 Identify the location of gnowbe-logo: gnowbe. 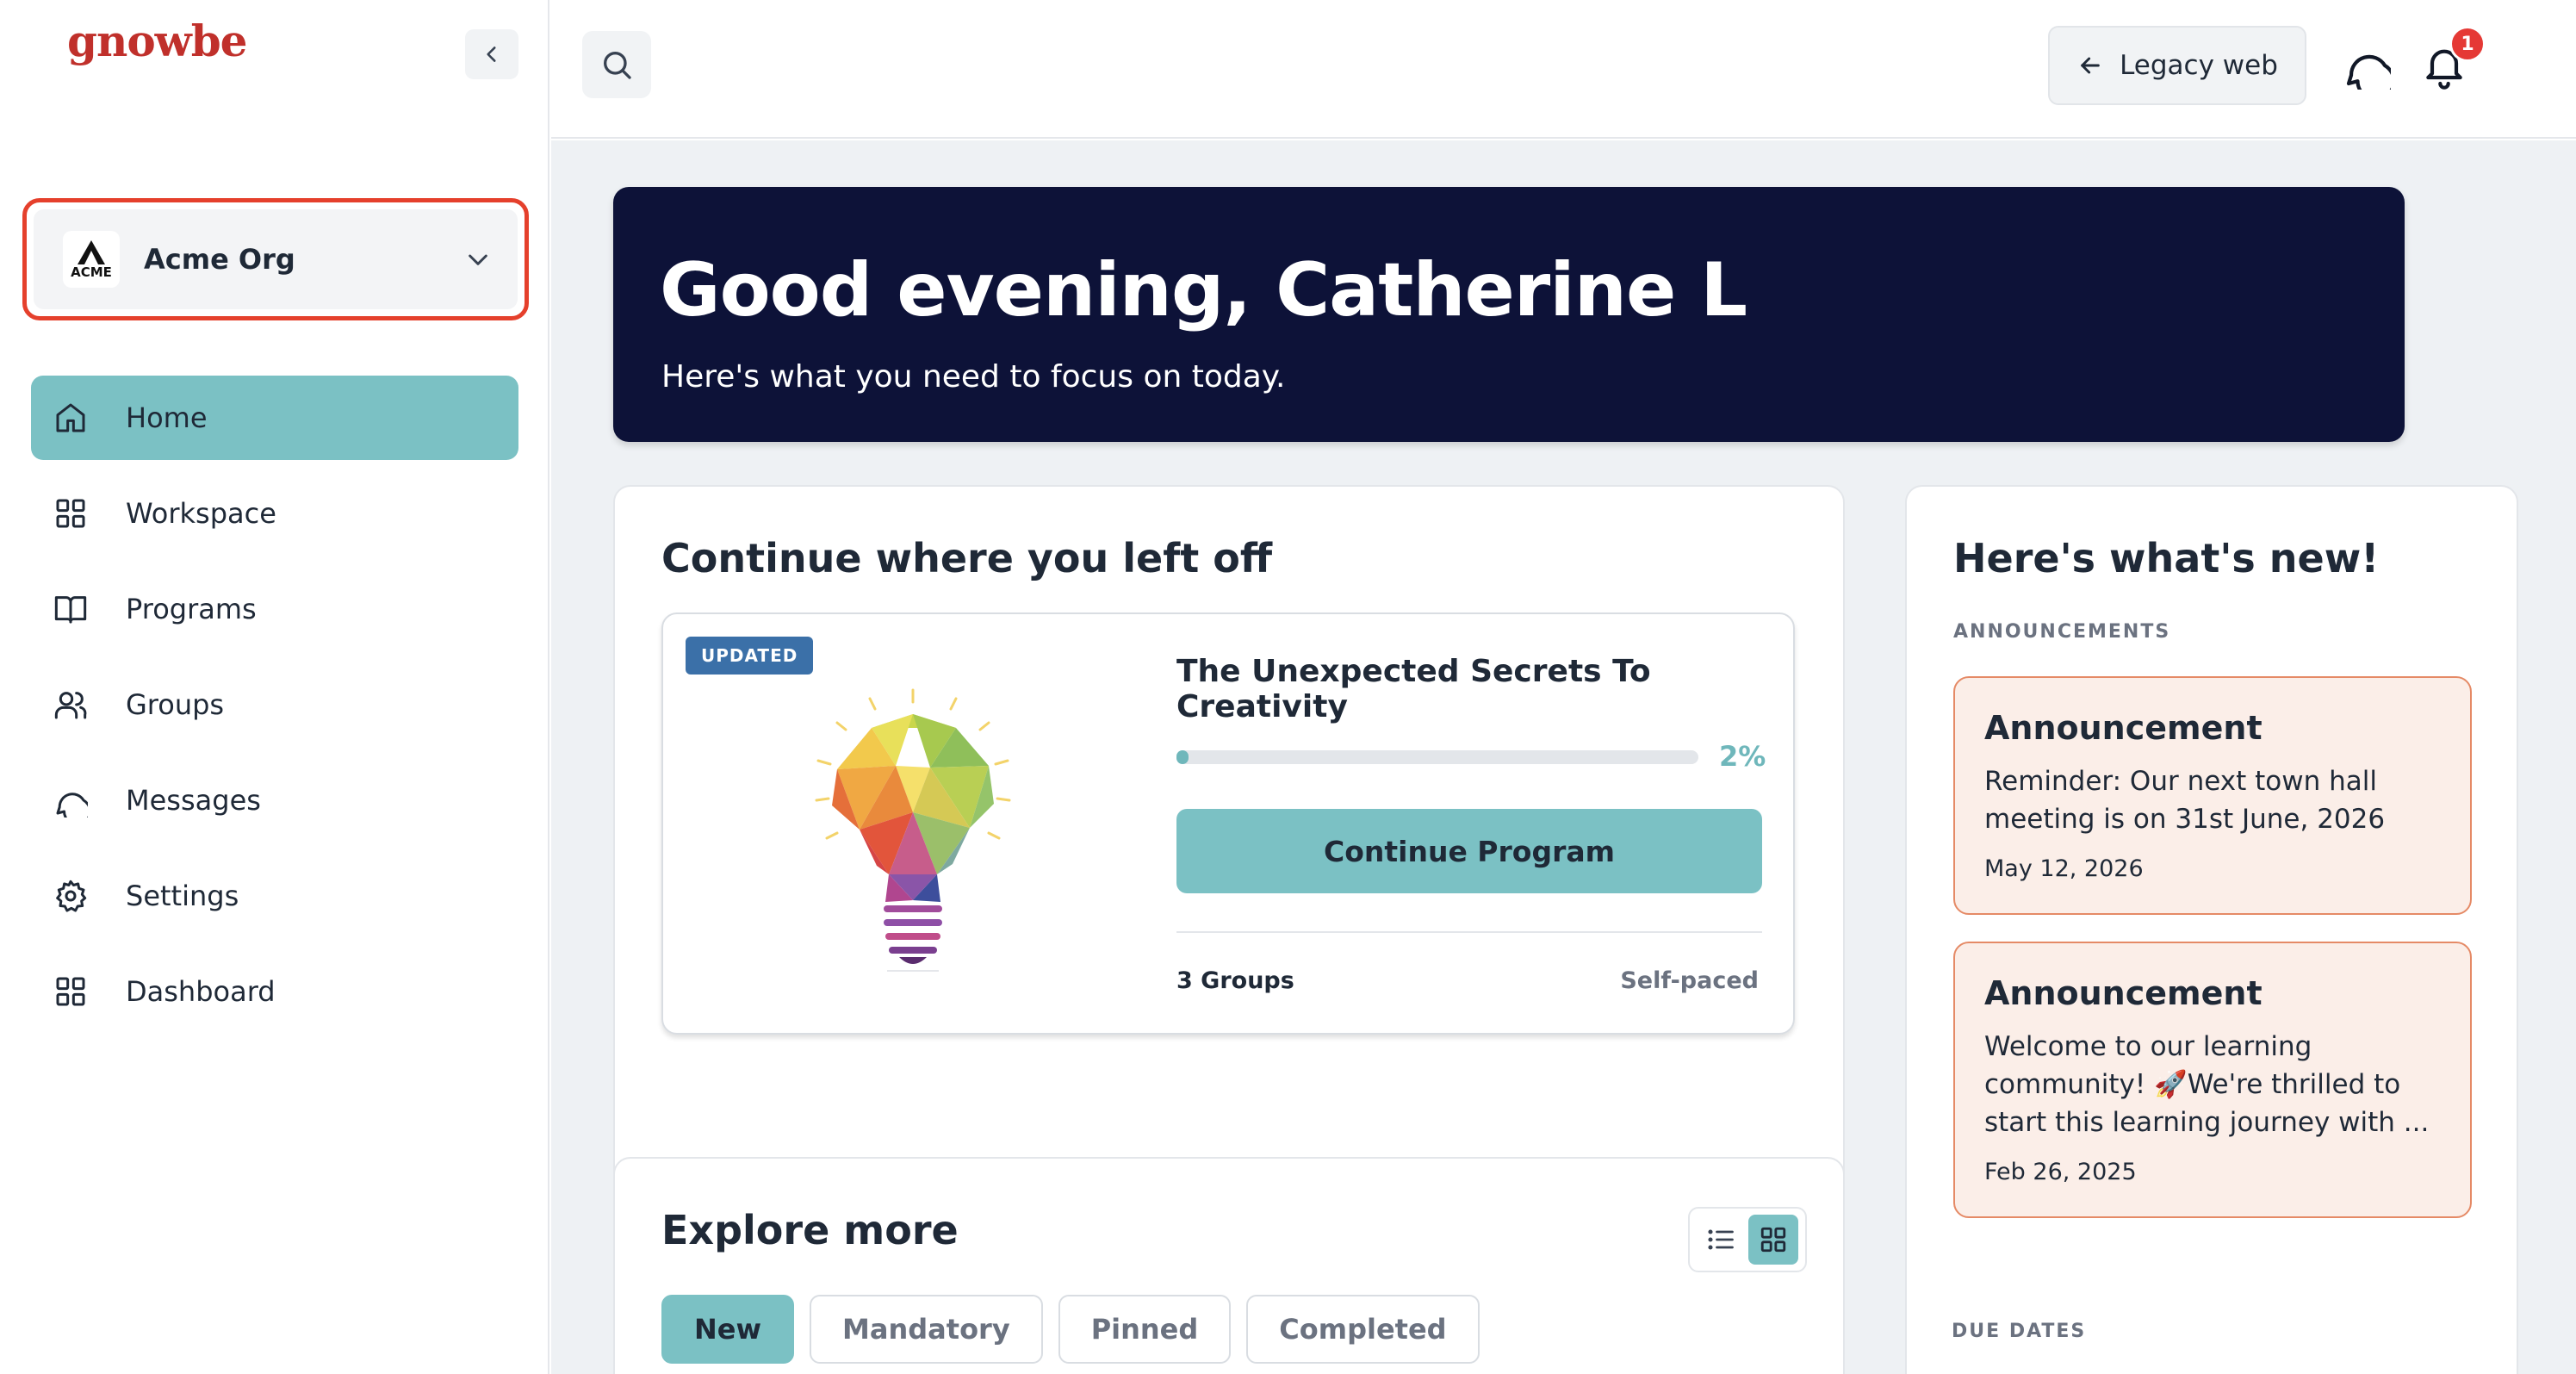
(157, 41).